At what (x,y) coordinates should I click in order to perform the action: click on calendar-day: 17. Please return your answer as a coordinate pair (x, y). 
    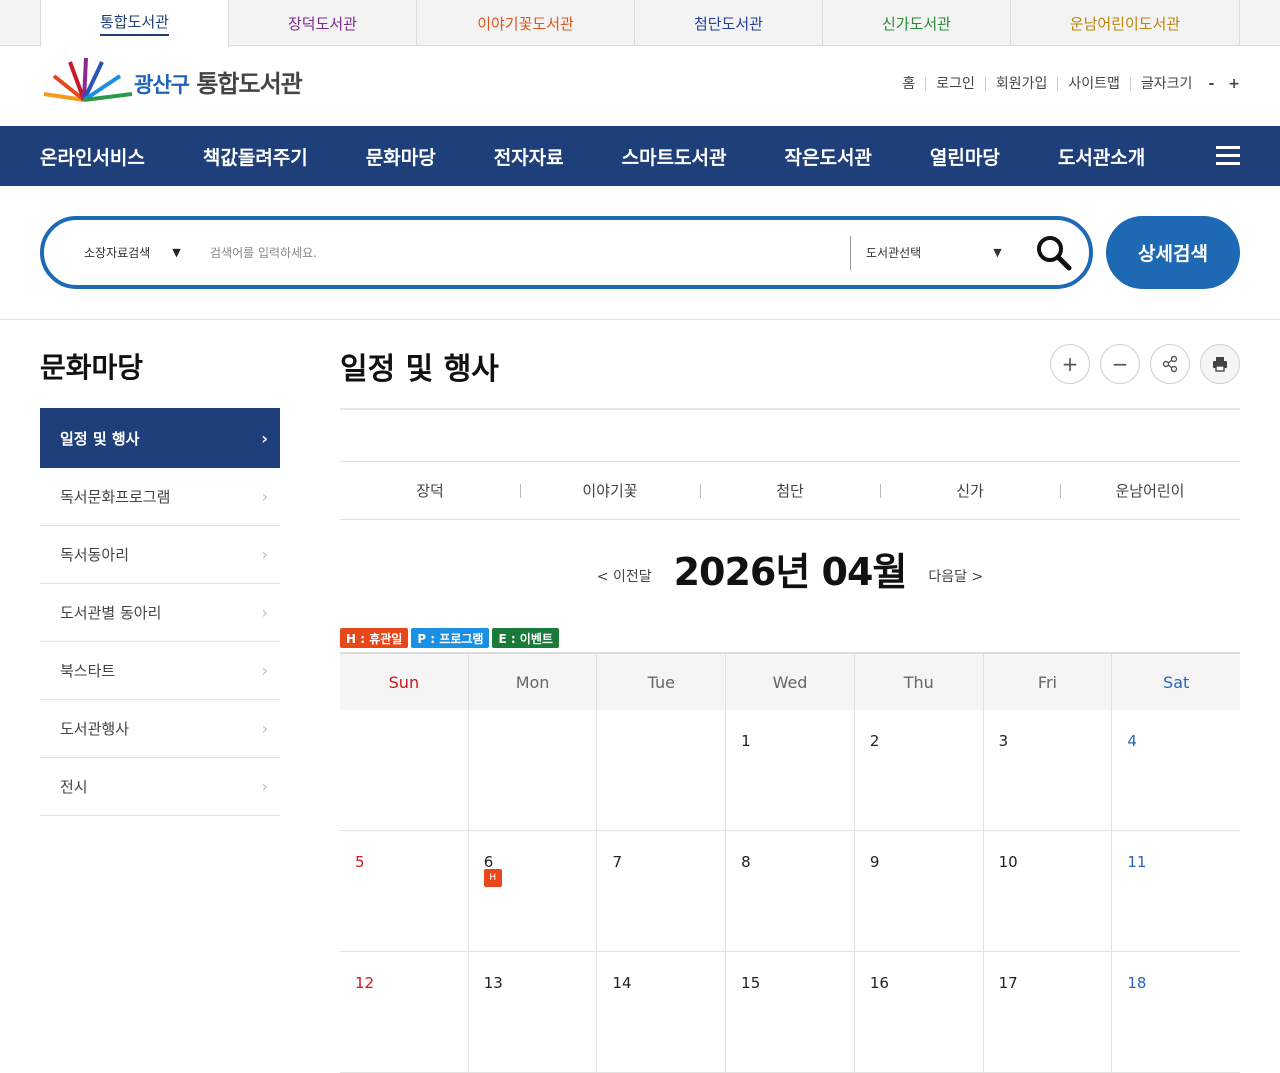
    Looking at the image, I should click on (1048, 1012).